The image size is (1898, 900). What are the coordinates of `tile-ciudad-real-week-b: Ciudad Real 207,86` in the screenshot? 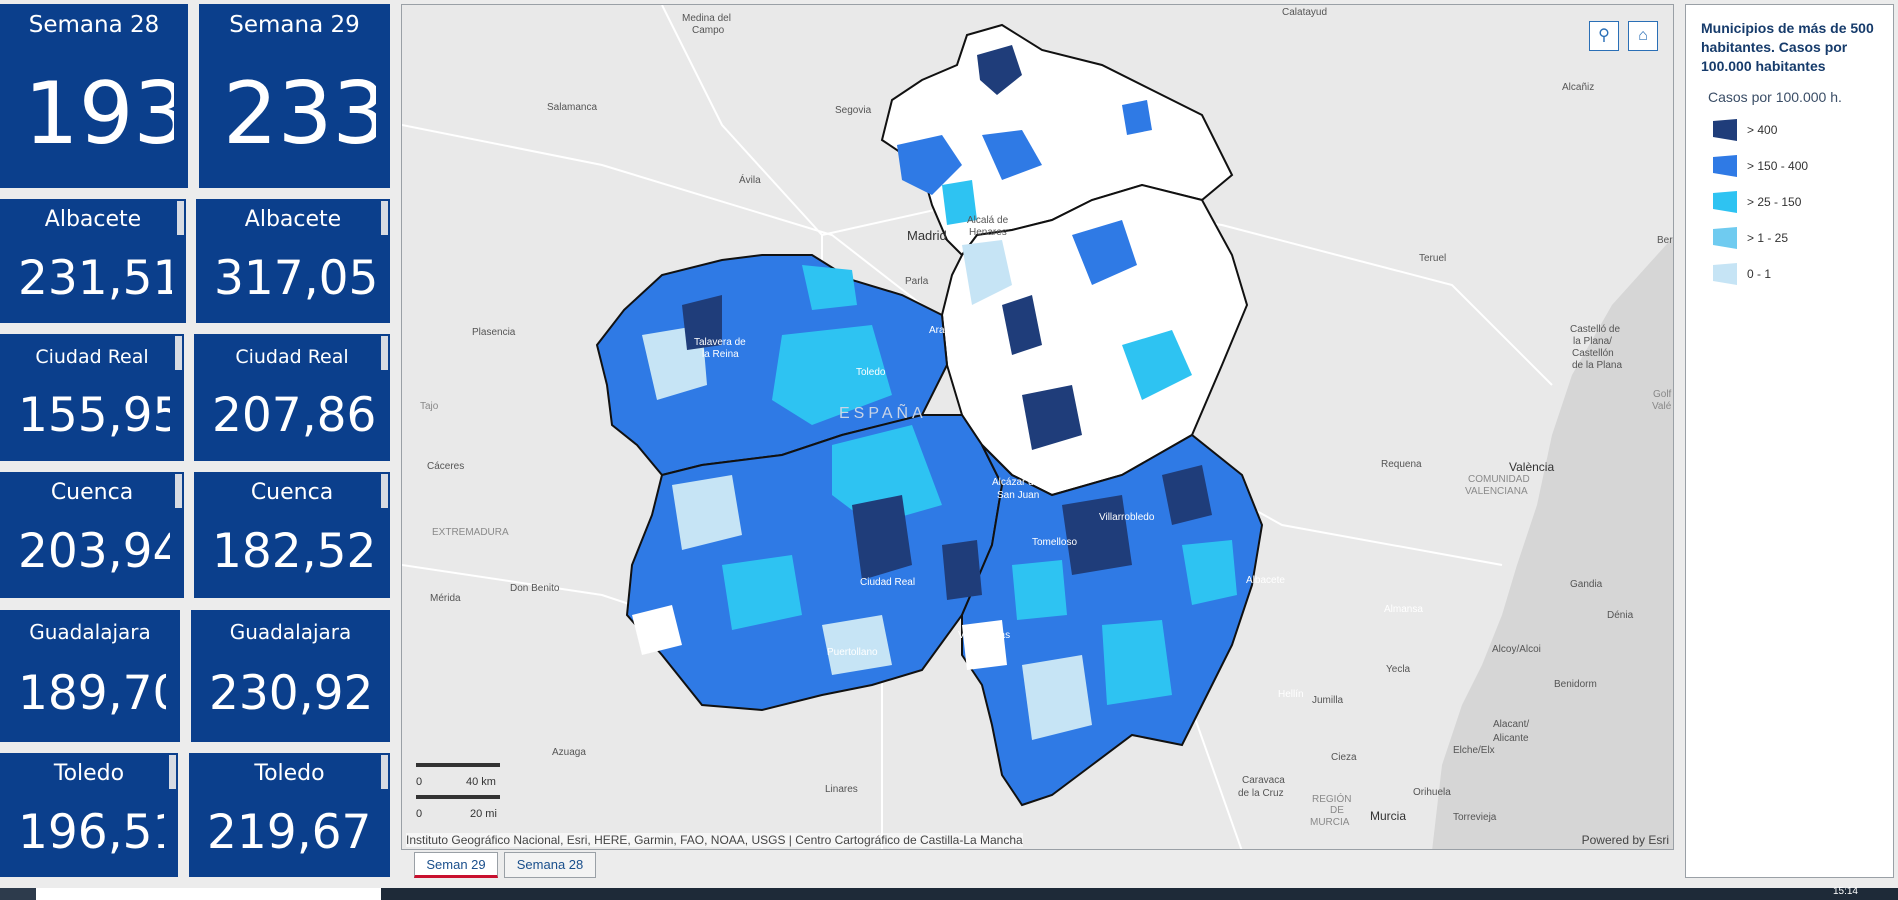 It's located at (292, 397).